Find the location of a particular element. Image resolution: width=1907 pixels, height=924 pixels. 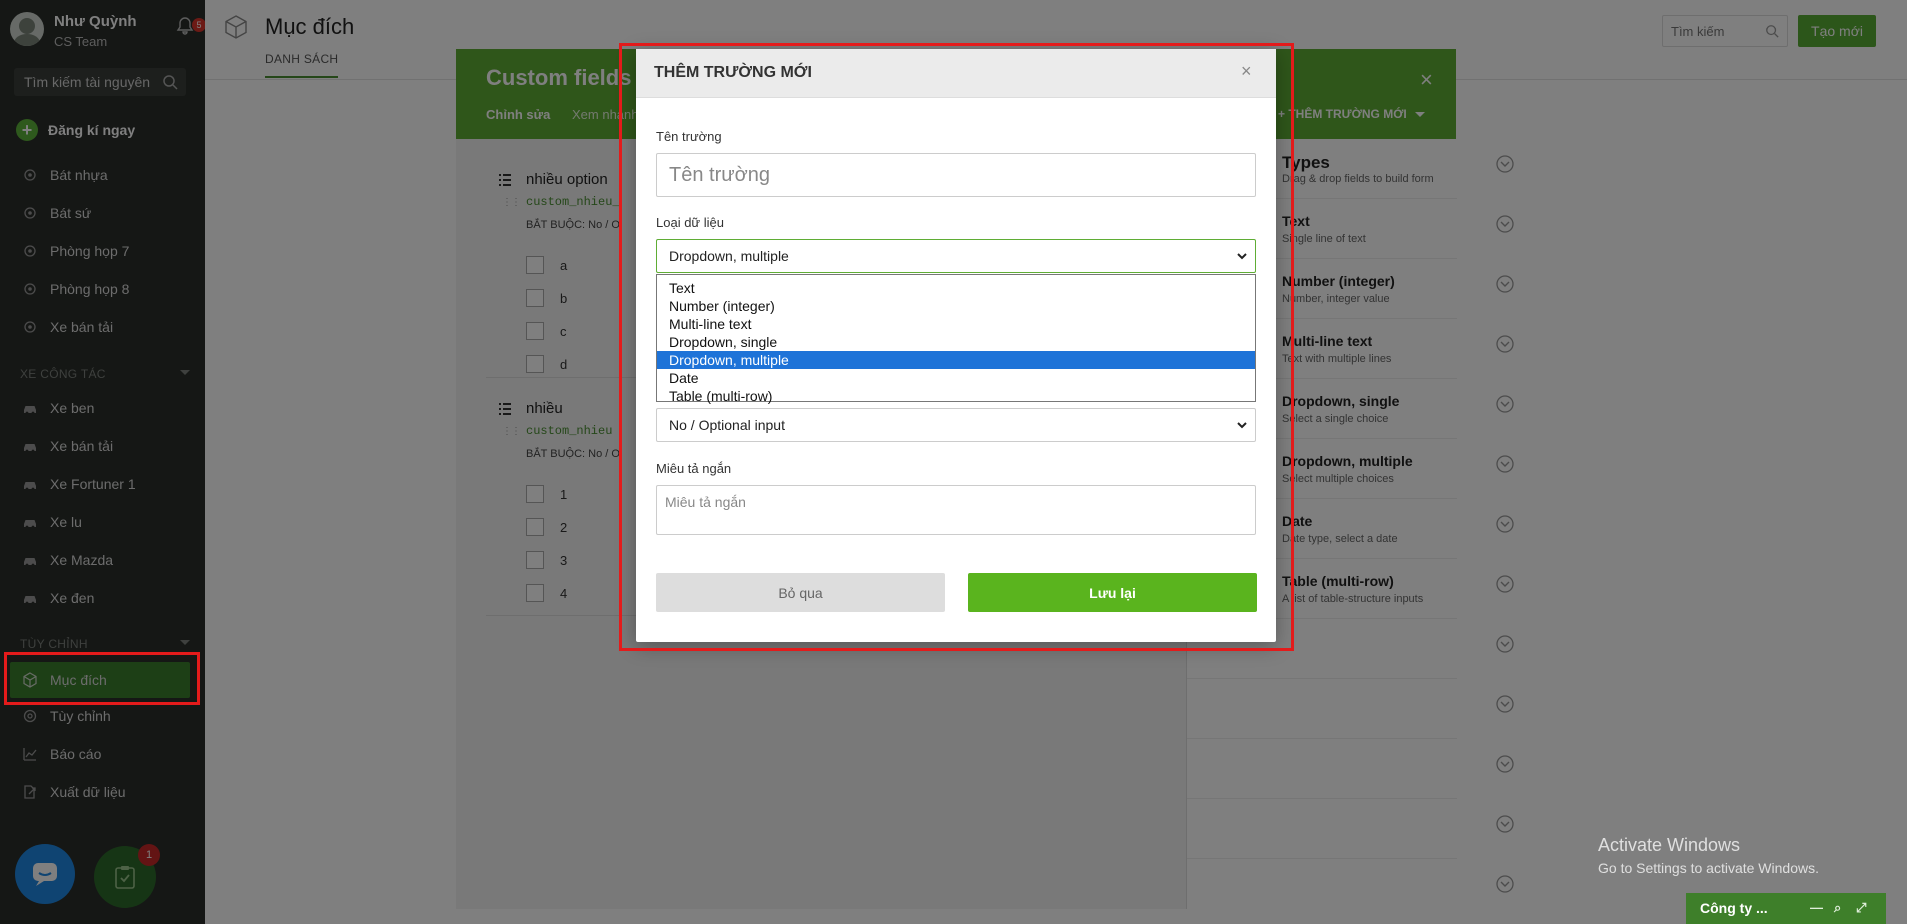

company-chat-bar: Công ty ... — ⌕ ⤢ is located at coordinates (1786, 908).